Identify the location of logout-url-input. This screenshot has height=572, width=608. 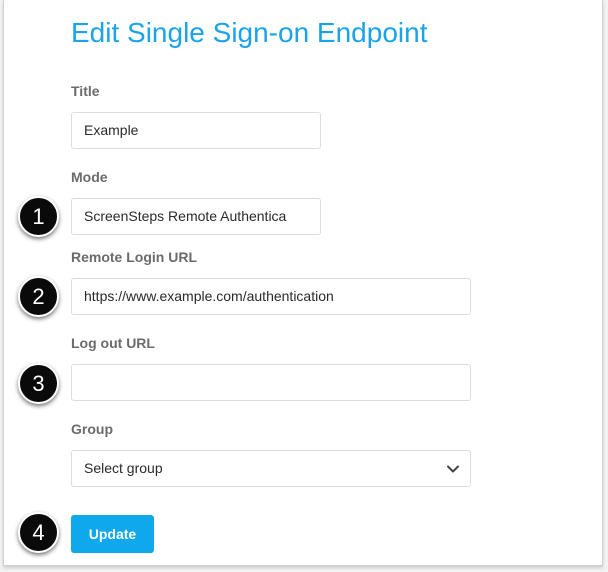
(271, 382).